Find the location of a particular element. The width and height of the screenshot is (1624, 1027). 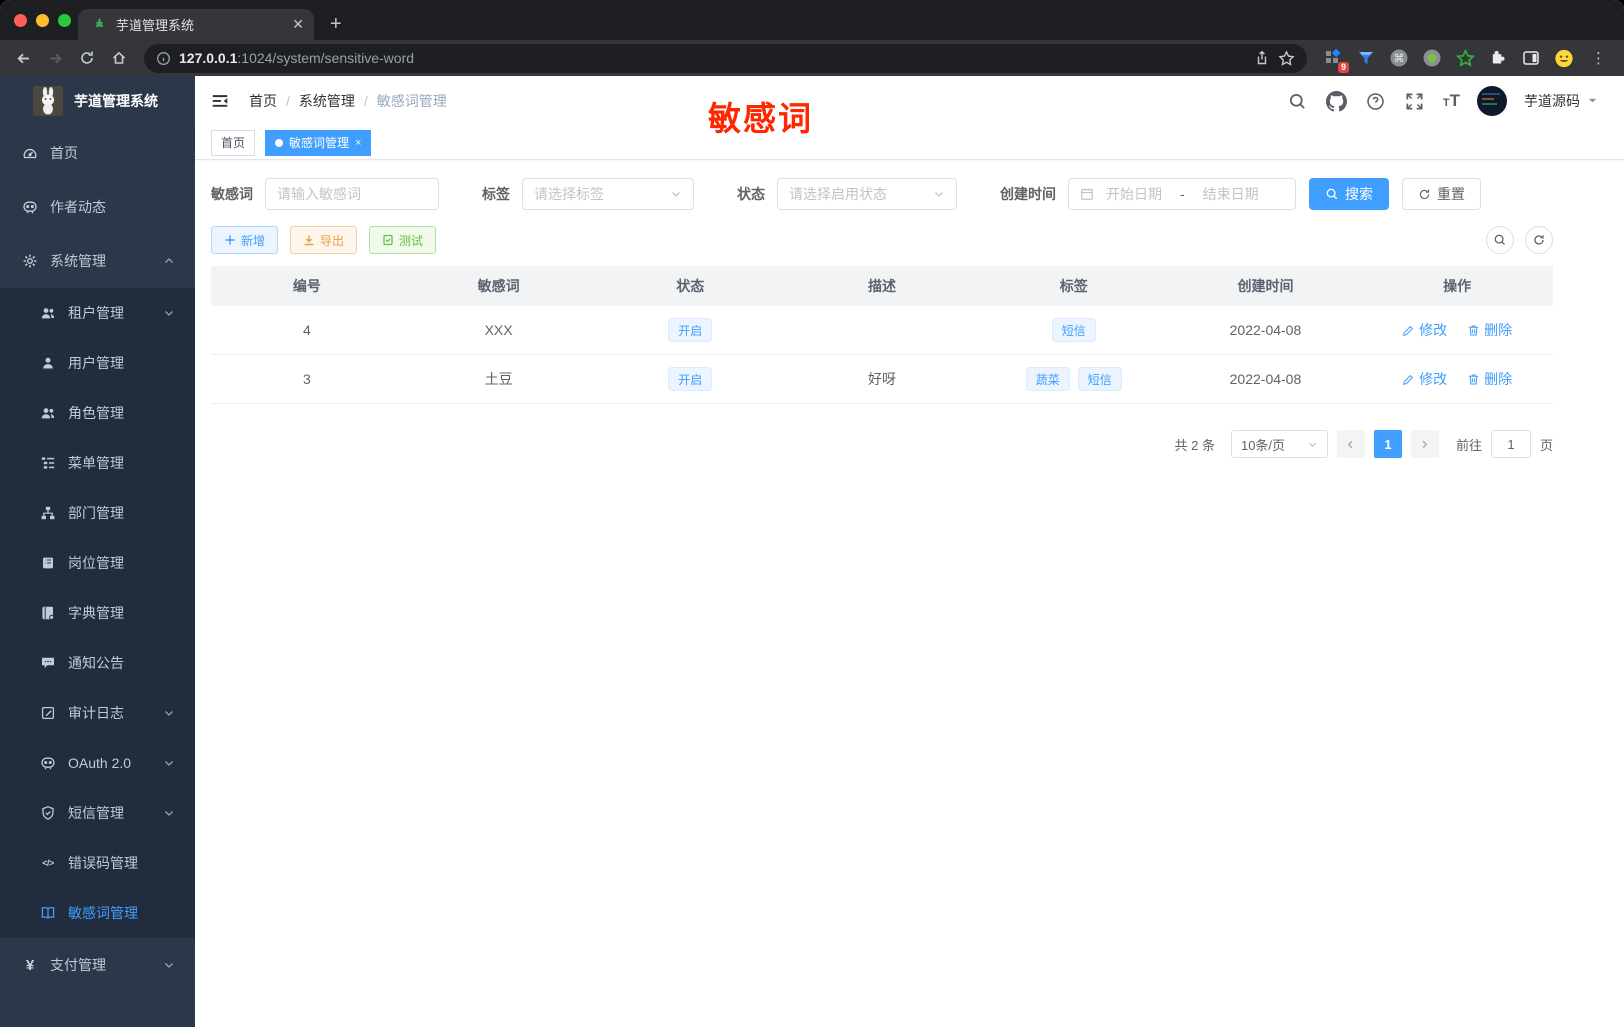

new-tab-button: + is located at coordinates (336, 24).